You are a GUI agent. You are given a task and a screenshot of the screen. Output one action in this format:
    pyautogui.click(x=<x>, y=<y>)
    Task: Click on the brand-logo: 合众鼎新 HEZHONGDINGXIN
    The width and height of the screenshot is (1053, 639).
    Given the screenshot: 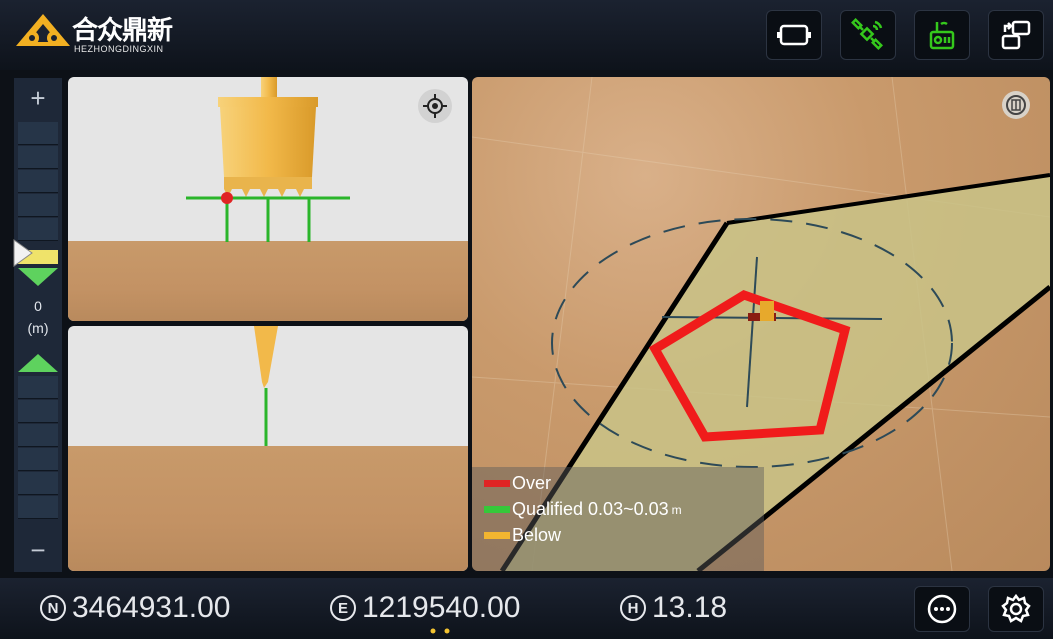 What is the action you would take?
    pyautogui.click(x=114, y=34)
    